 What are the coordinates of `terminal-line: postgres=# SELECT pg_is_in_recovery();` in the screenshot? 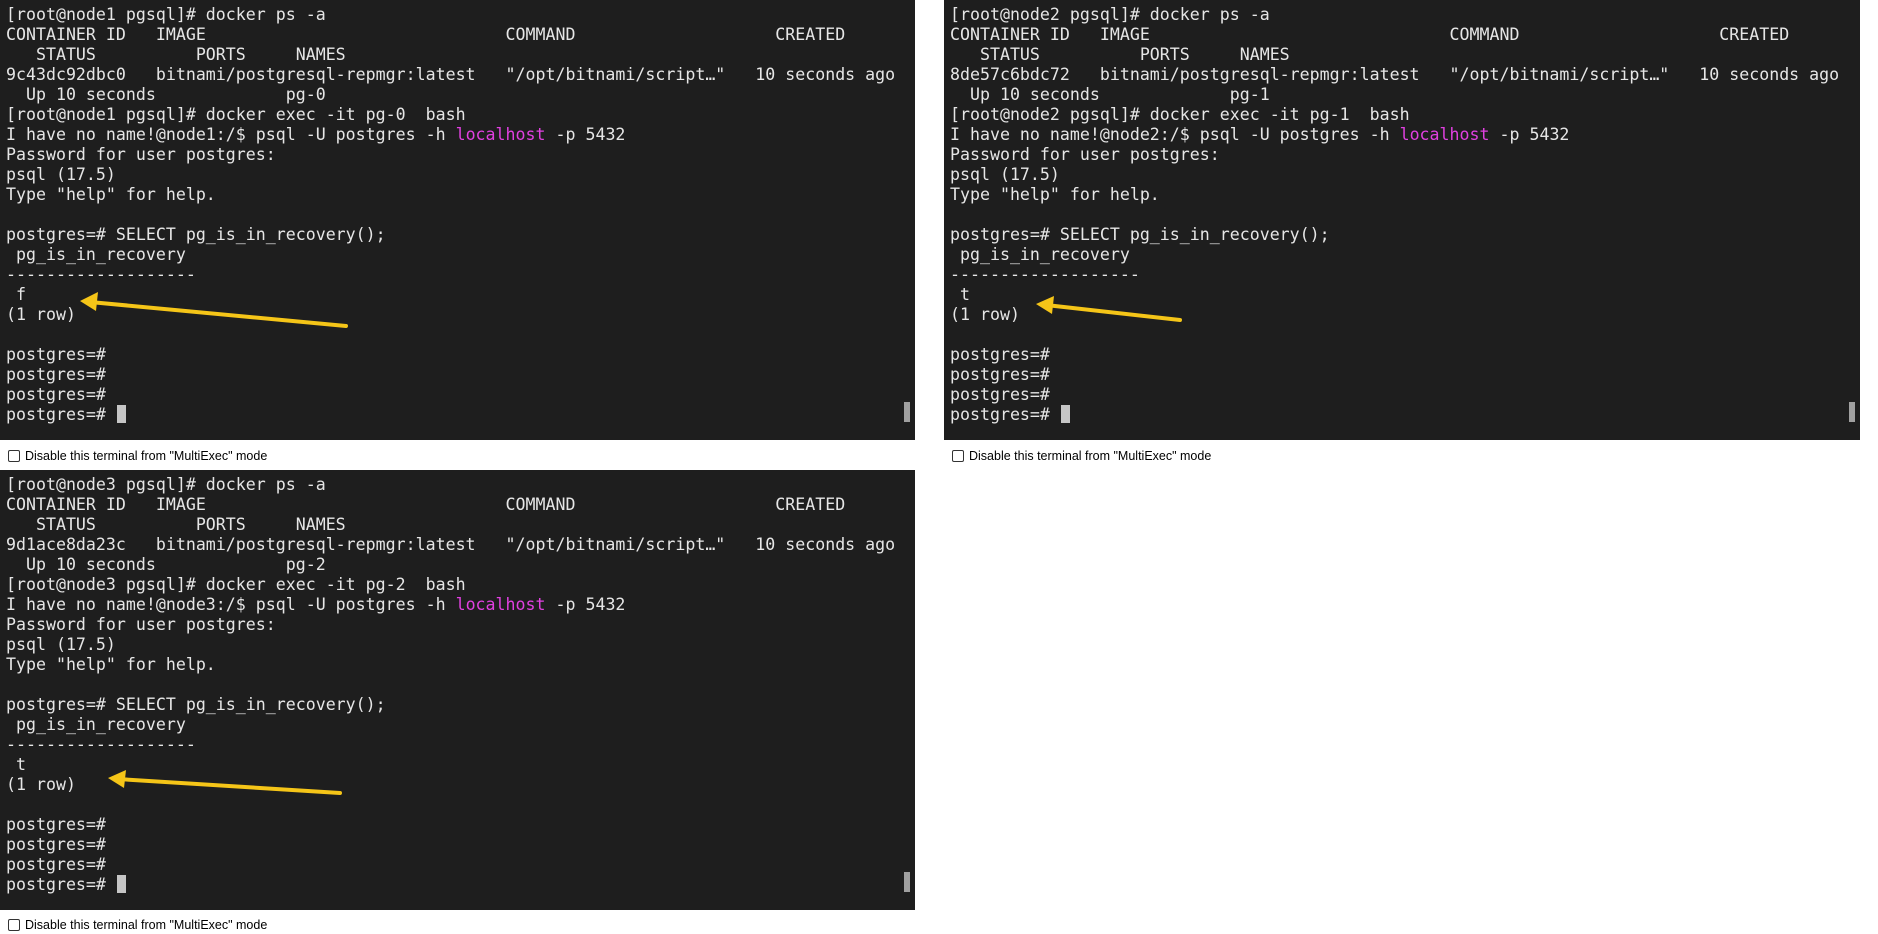 It's located at (450, 235).